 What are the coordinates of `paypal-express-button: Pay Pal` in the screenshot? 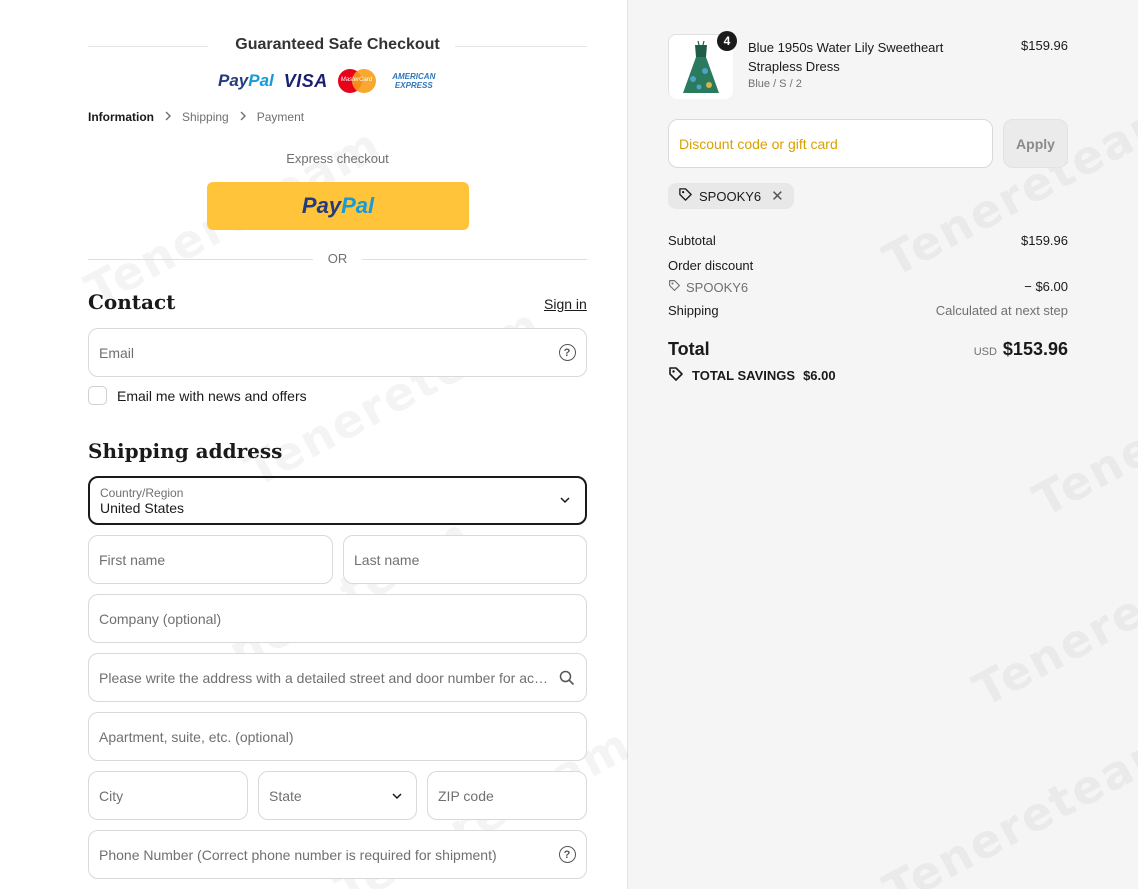 It's located at (338, 206).